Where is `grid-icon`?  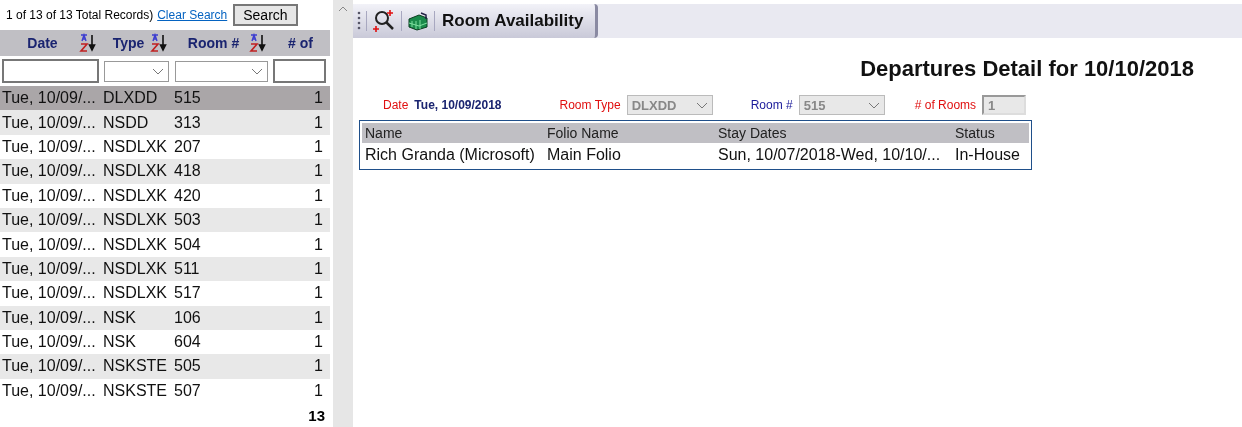
grid-icon is located at coordinates (418, 21).